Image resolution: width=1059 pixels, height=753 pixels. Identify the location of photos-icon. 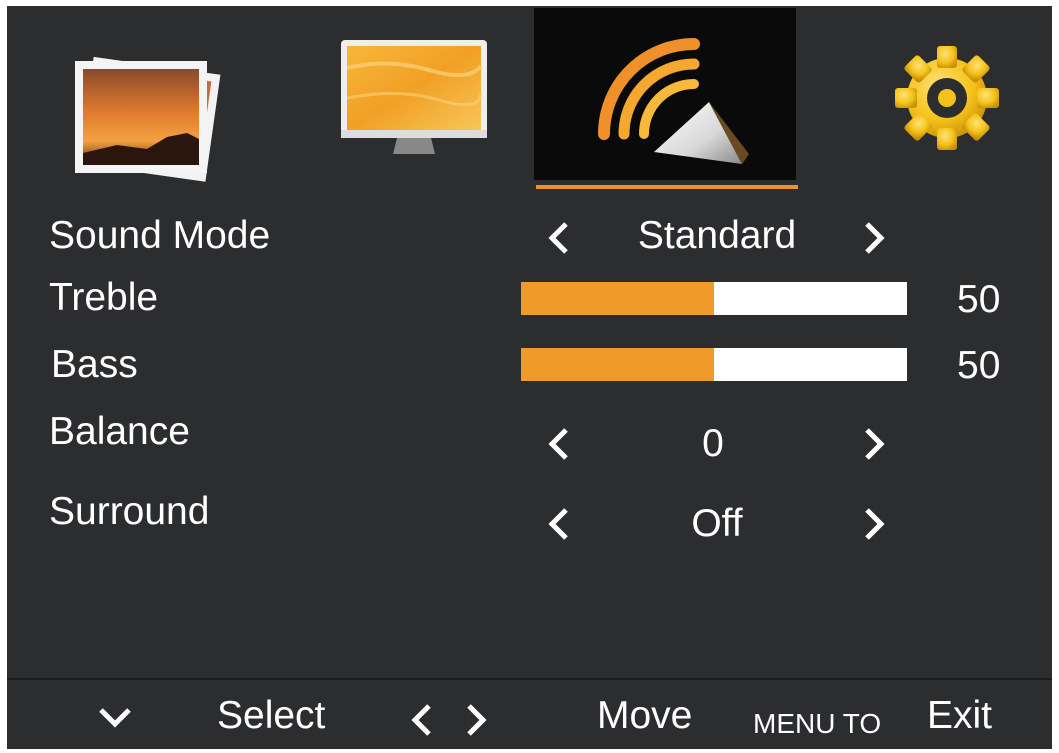
(148, 119).